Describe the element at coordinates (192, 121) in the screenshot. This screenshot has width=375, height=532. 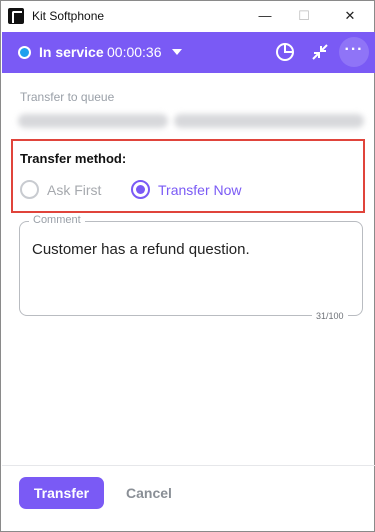
I see `queue-value-redacted` at that location.